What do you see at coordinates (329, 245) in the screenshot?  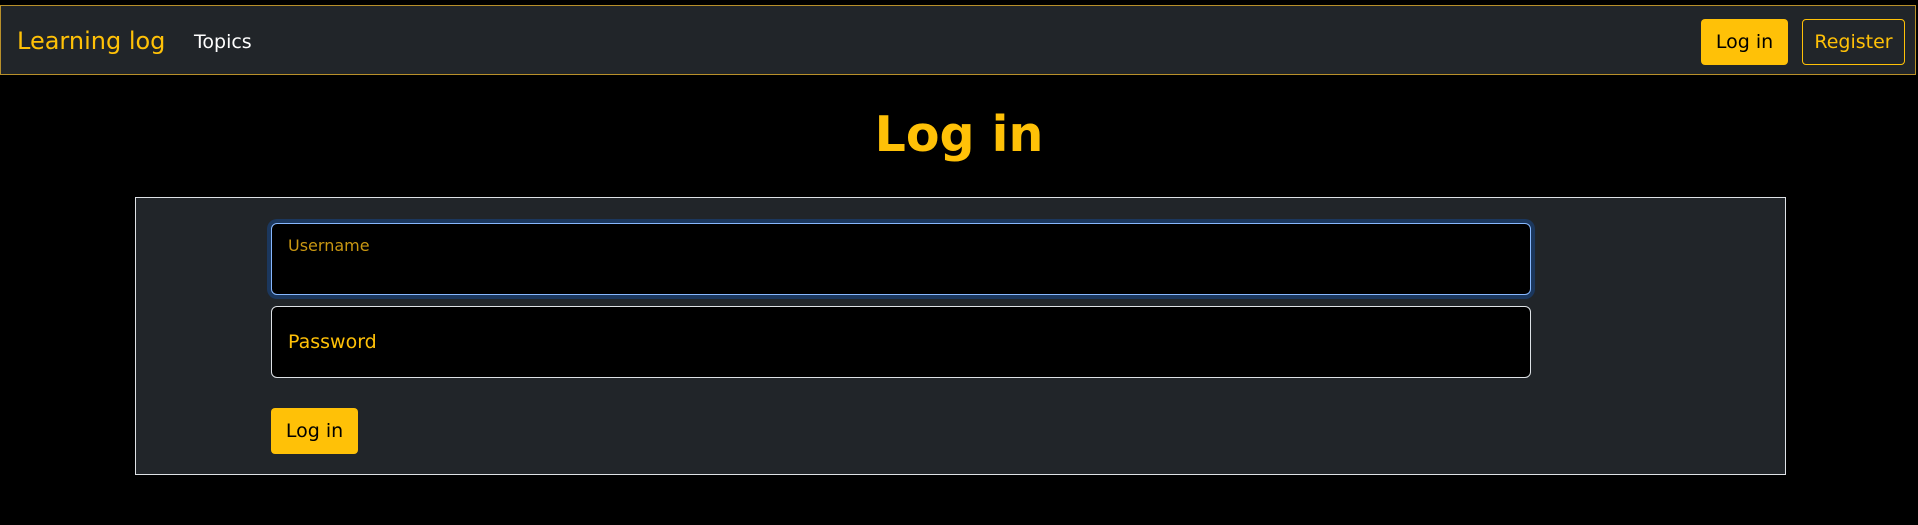 I see `username-label: Username` at bounding box center [329, 245].